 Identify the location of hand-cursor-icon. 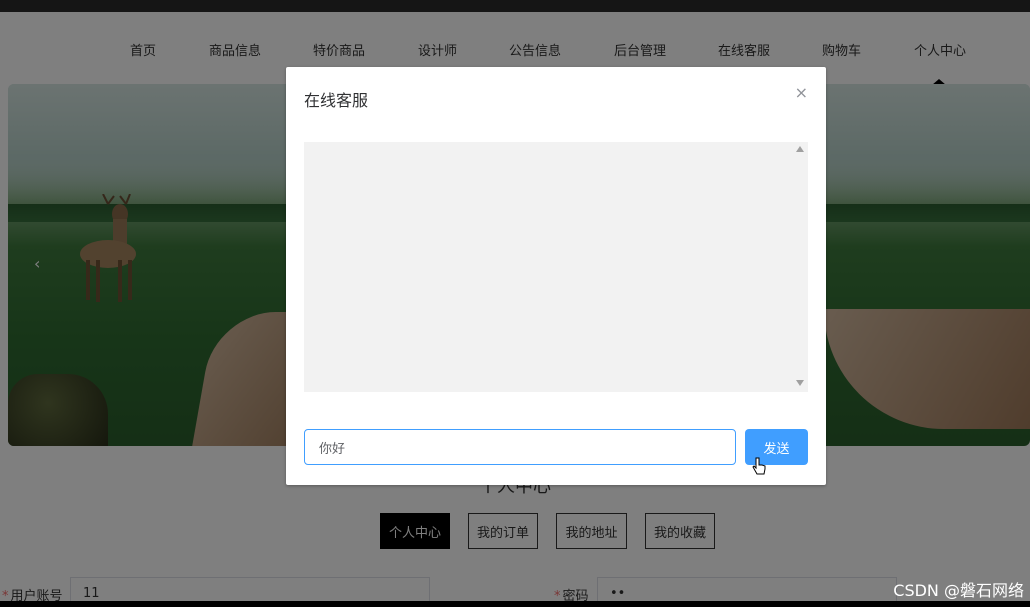
(759, 466).